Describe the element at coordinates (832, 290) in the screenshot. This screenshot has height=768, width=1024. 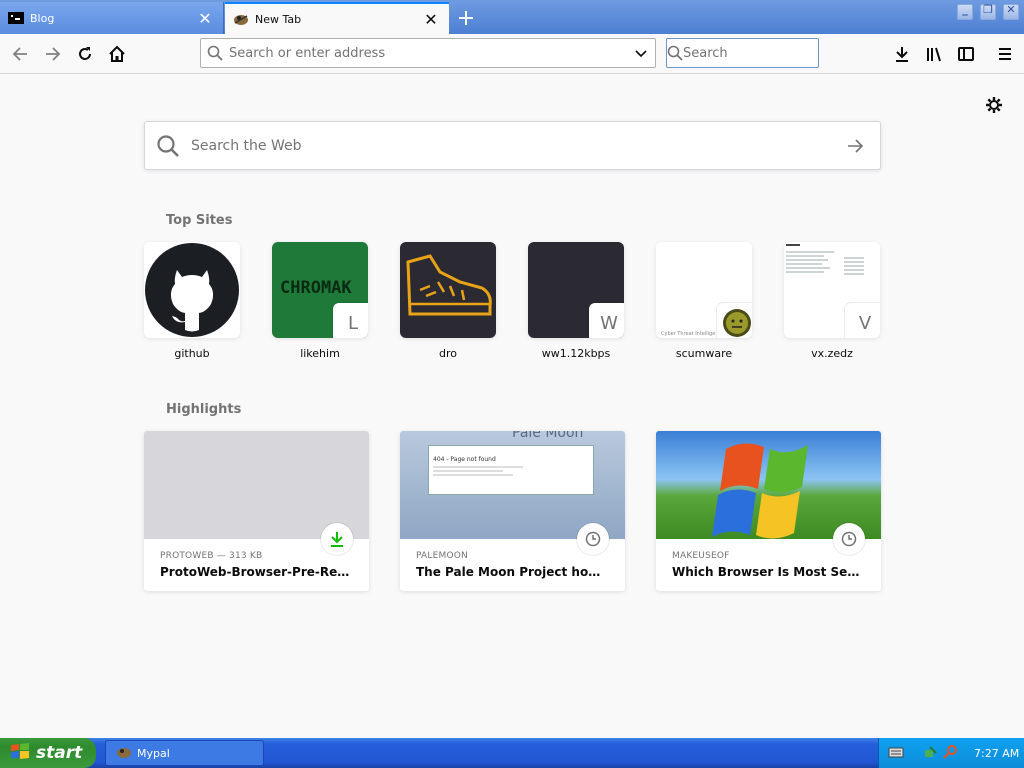
I see `top-site-thumbnail: V` at that location.